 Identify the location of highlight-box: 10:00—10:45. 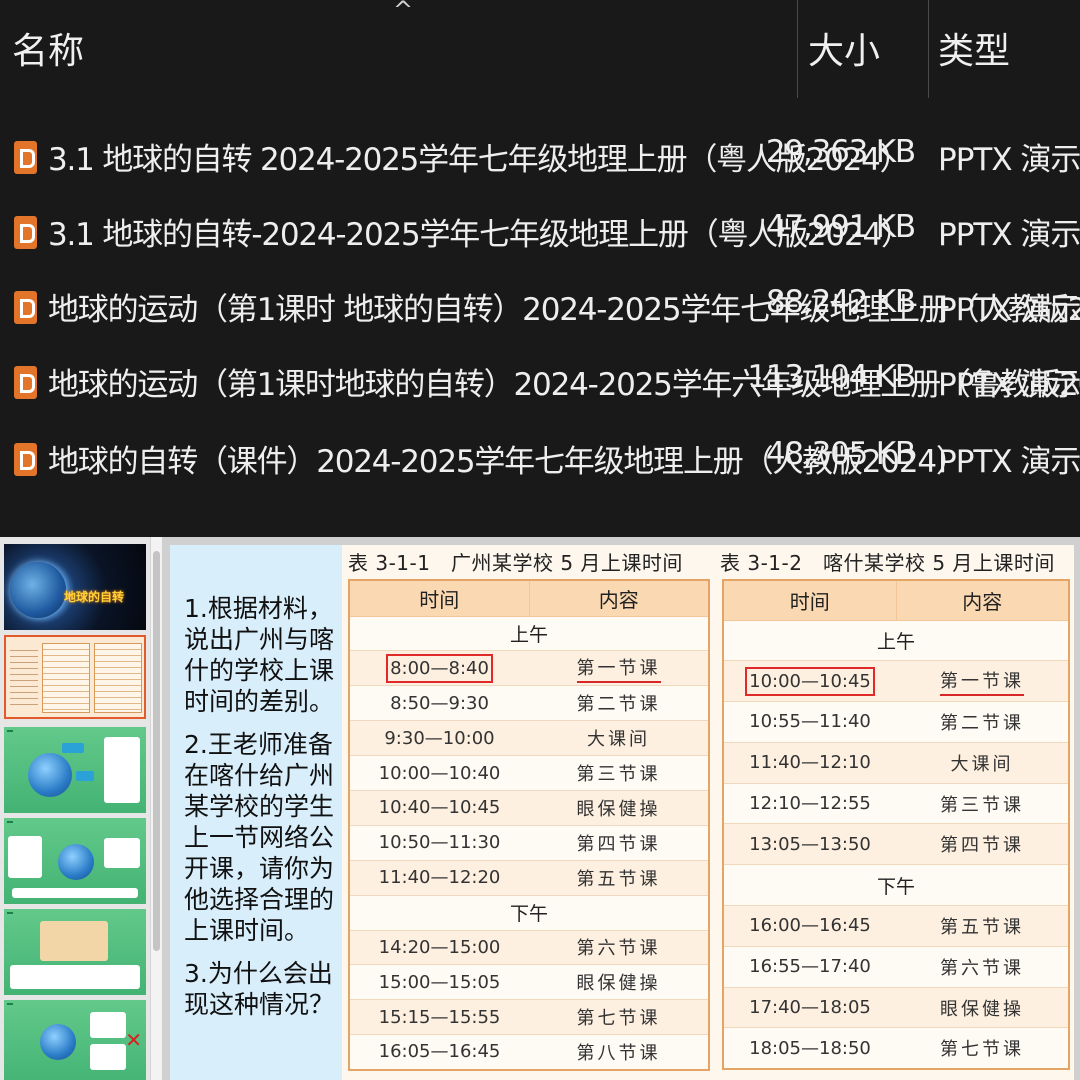
(810, 681).